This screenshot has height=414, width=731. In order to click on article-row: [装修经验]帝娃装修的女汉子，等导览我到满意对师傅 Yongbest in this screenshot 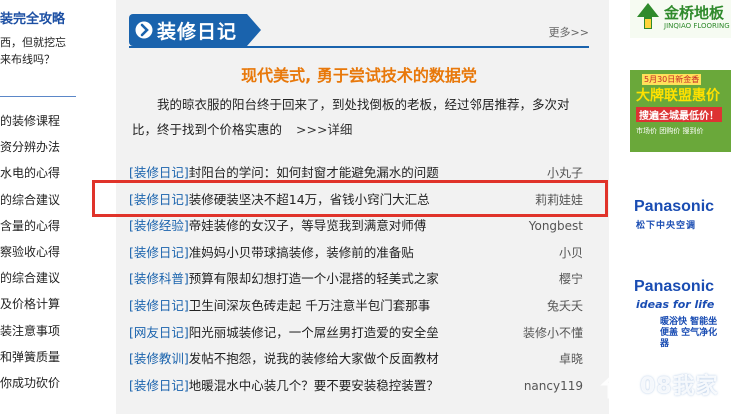, I will do `click(359, 226)`.